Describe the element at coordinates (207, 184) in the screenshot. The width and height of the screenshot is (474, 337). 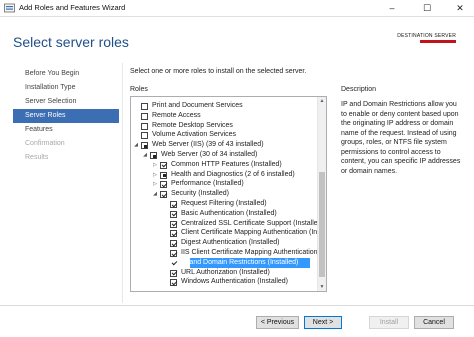
I see `role-label: Performance (Installed)` at that location.